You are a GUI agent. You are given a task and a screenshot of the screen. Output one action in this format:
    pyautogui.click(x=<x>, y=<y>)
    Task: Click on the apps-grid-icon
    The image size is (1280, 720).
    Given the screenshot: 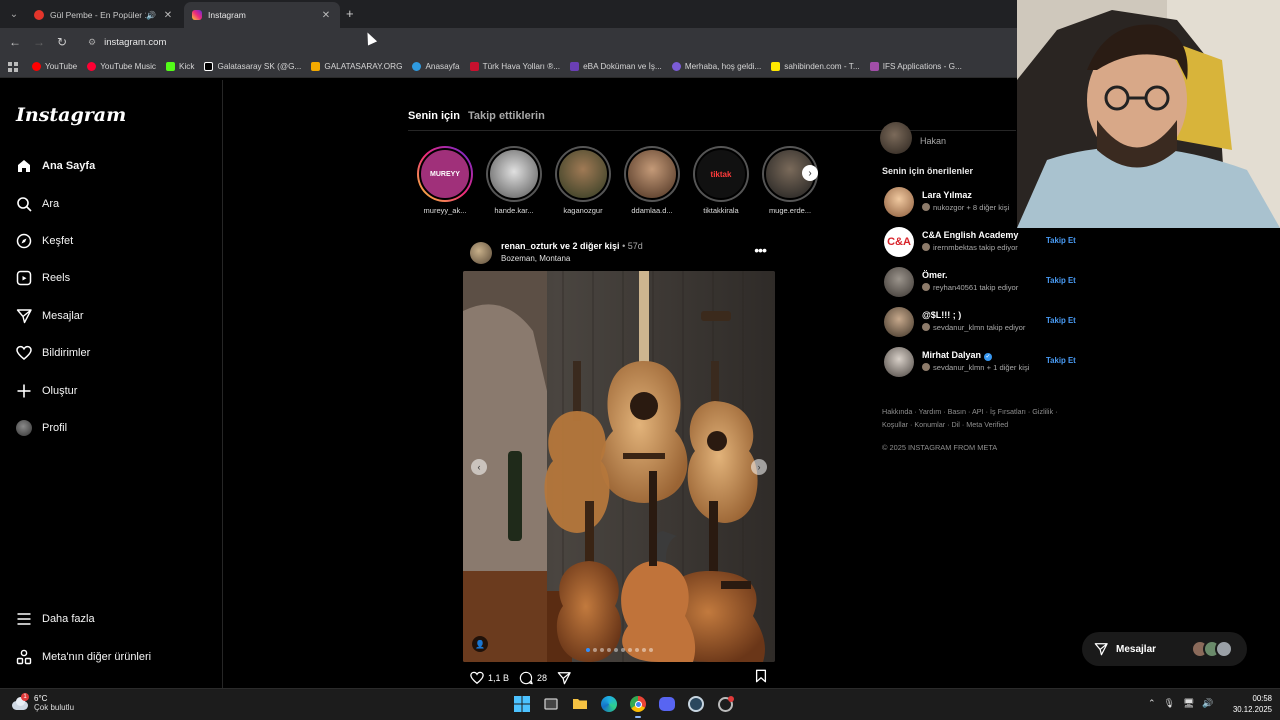 What is the action you would take?
    pyautogui.click(x=13, y=66)
    